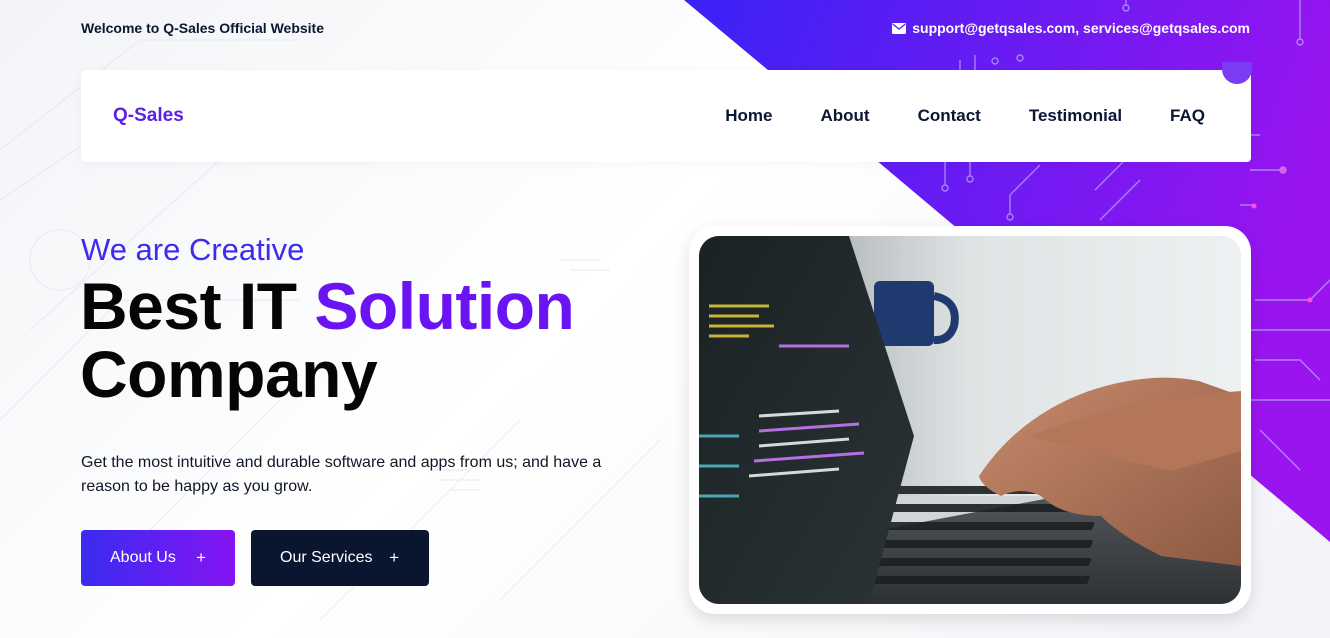 Image resolution: width=1330 pixels, height=638 pixels. I want to click on decorative-corner-dot, so click(1237, 73).